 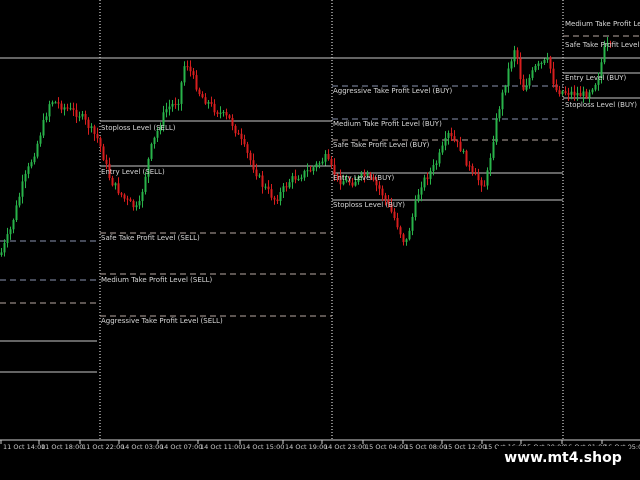 I want to click on level-label: Medium Take Profit Level (BUY), so click(x=602, y=24).